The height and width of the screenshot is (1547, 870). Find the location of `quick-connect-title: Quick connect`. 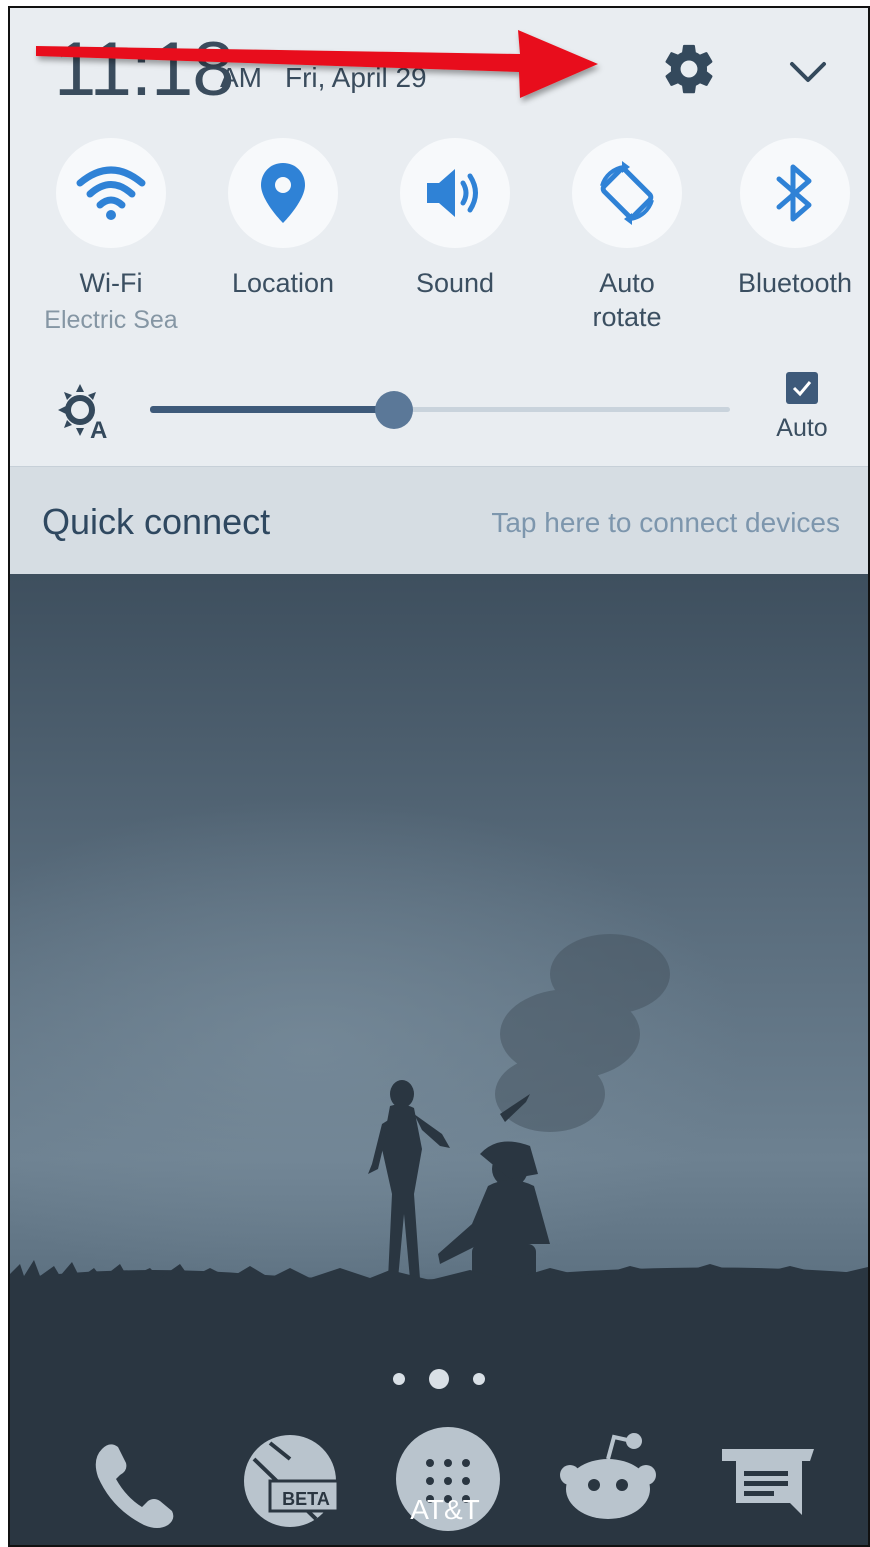

quick-connect-title: Quick connect is located at coordinates (156, 521).